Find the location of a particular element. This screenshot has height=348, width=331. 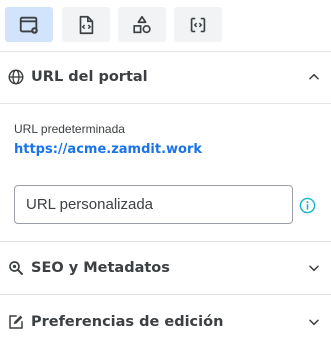

code-file-button is located at coordinates (86, 24).